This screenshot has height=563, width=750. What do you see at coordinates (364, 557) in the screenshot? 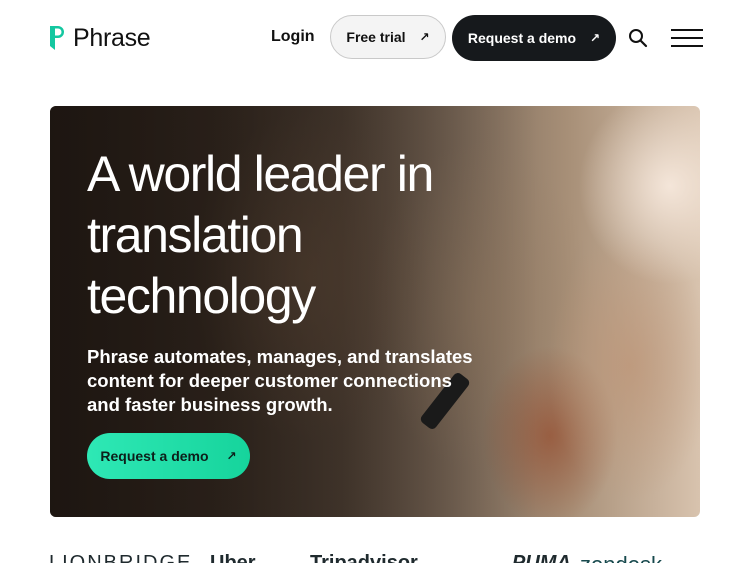
I see `tripadvisor-logo: Tripadvisor` at bounding box center [364, 557].